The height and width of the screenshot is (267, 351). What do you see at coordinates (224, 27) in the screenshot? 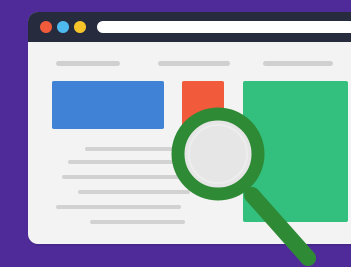
I see `address-bar` at bounding box center [224, 27].